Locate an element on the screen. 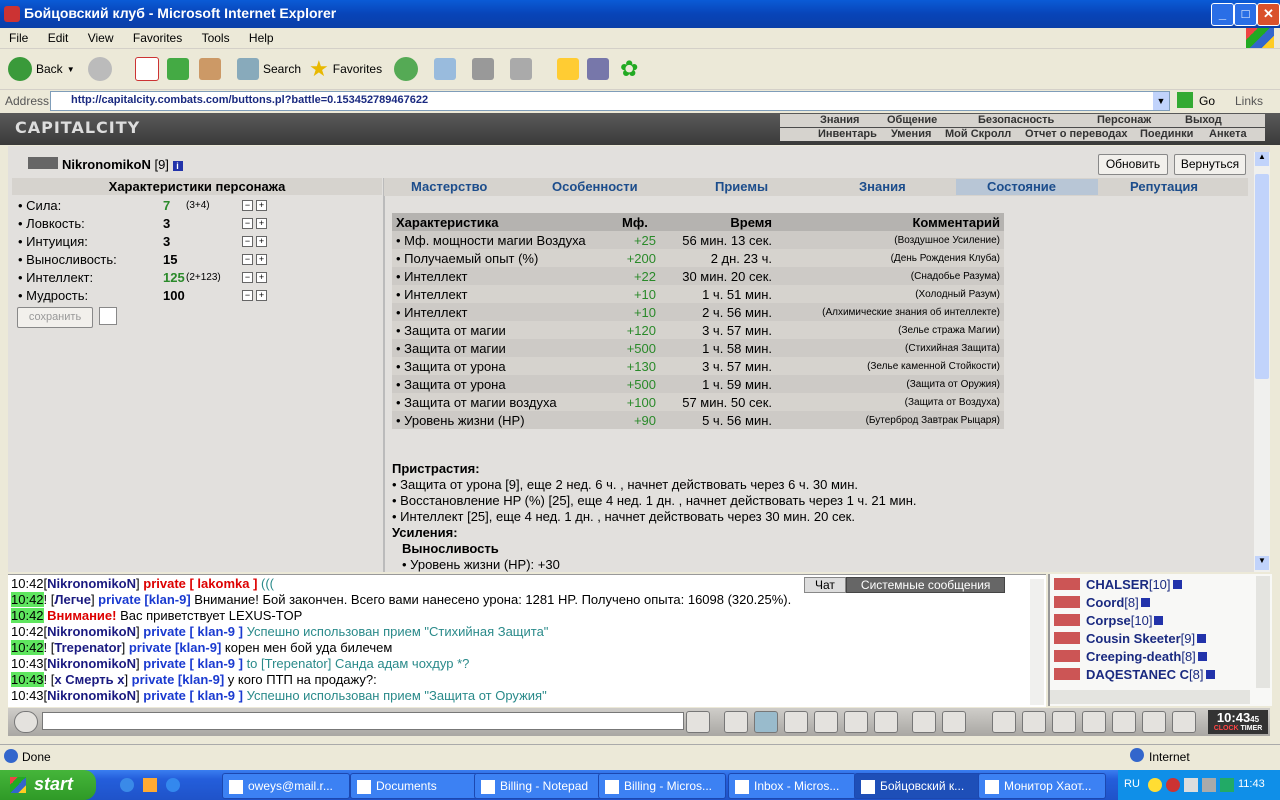  users-vscrollbar is located at coordinates (1263, 632).